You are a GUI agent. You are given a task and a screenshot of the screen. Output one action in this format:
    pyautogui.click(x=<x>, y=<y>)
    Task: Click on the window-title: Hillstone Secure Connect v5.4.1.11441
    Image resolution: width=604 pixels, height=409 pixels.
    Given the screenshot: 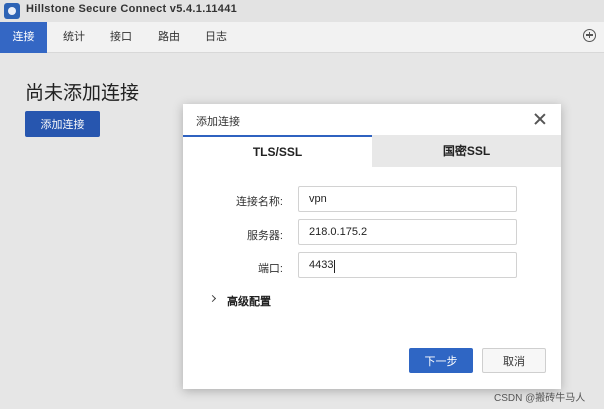 What is the action you would take?
    pyautogui.click(x=132, y=9)
    